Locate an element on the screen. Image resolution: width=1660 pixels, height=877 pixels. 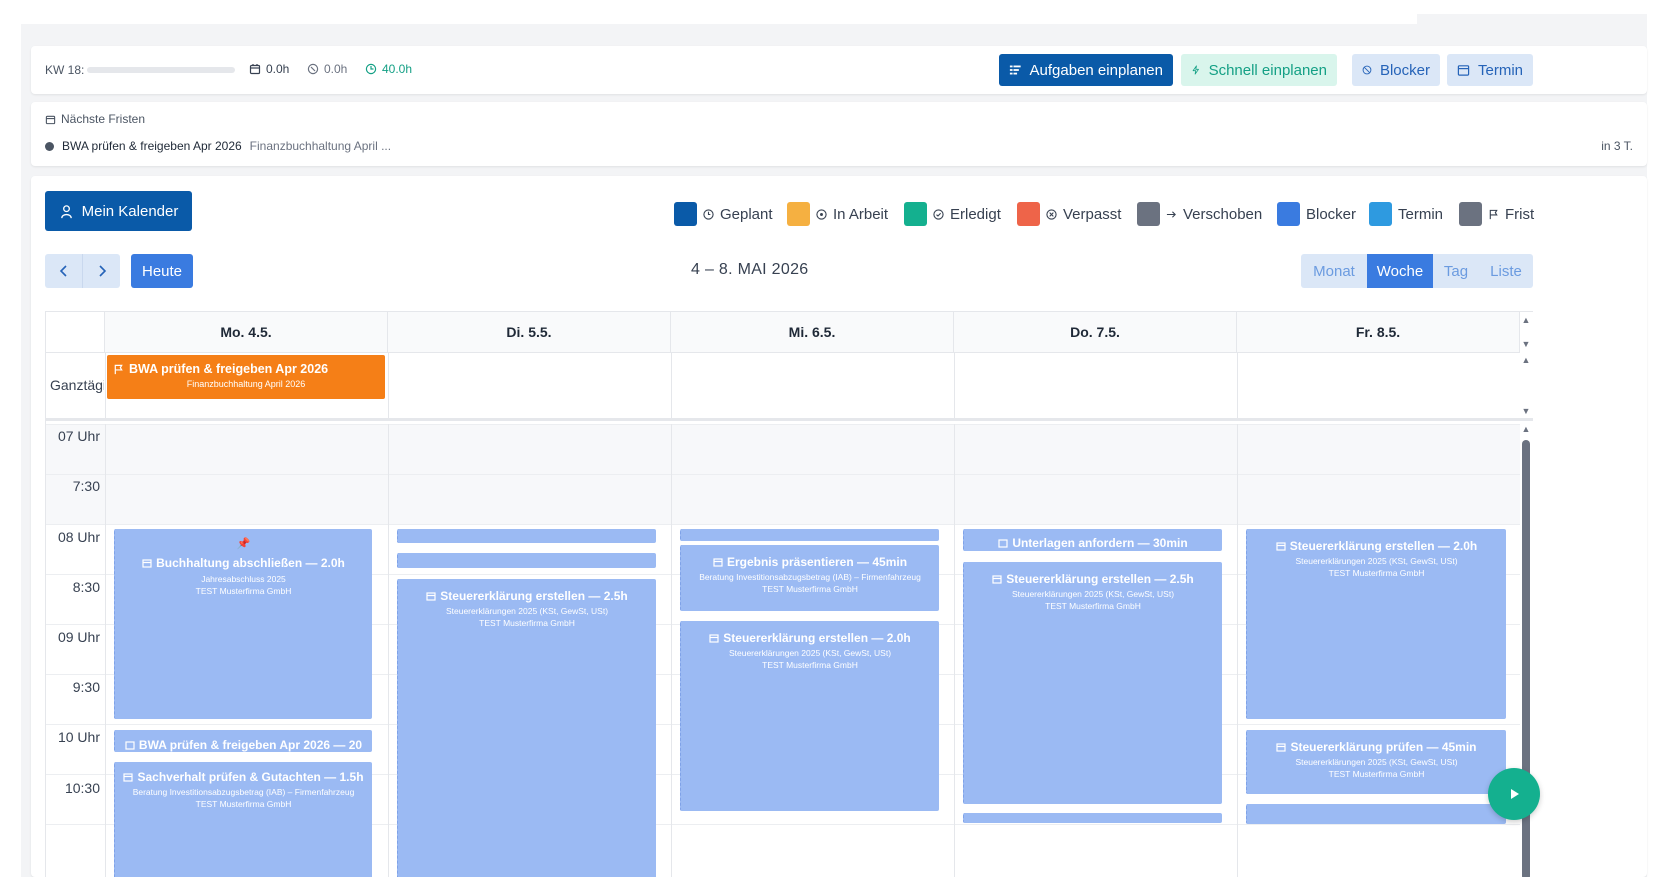
plan-tasks-label: Aufgaben einplanen is located at coordinates (1096, 70).